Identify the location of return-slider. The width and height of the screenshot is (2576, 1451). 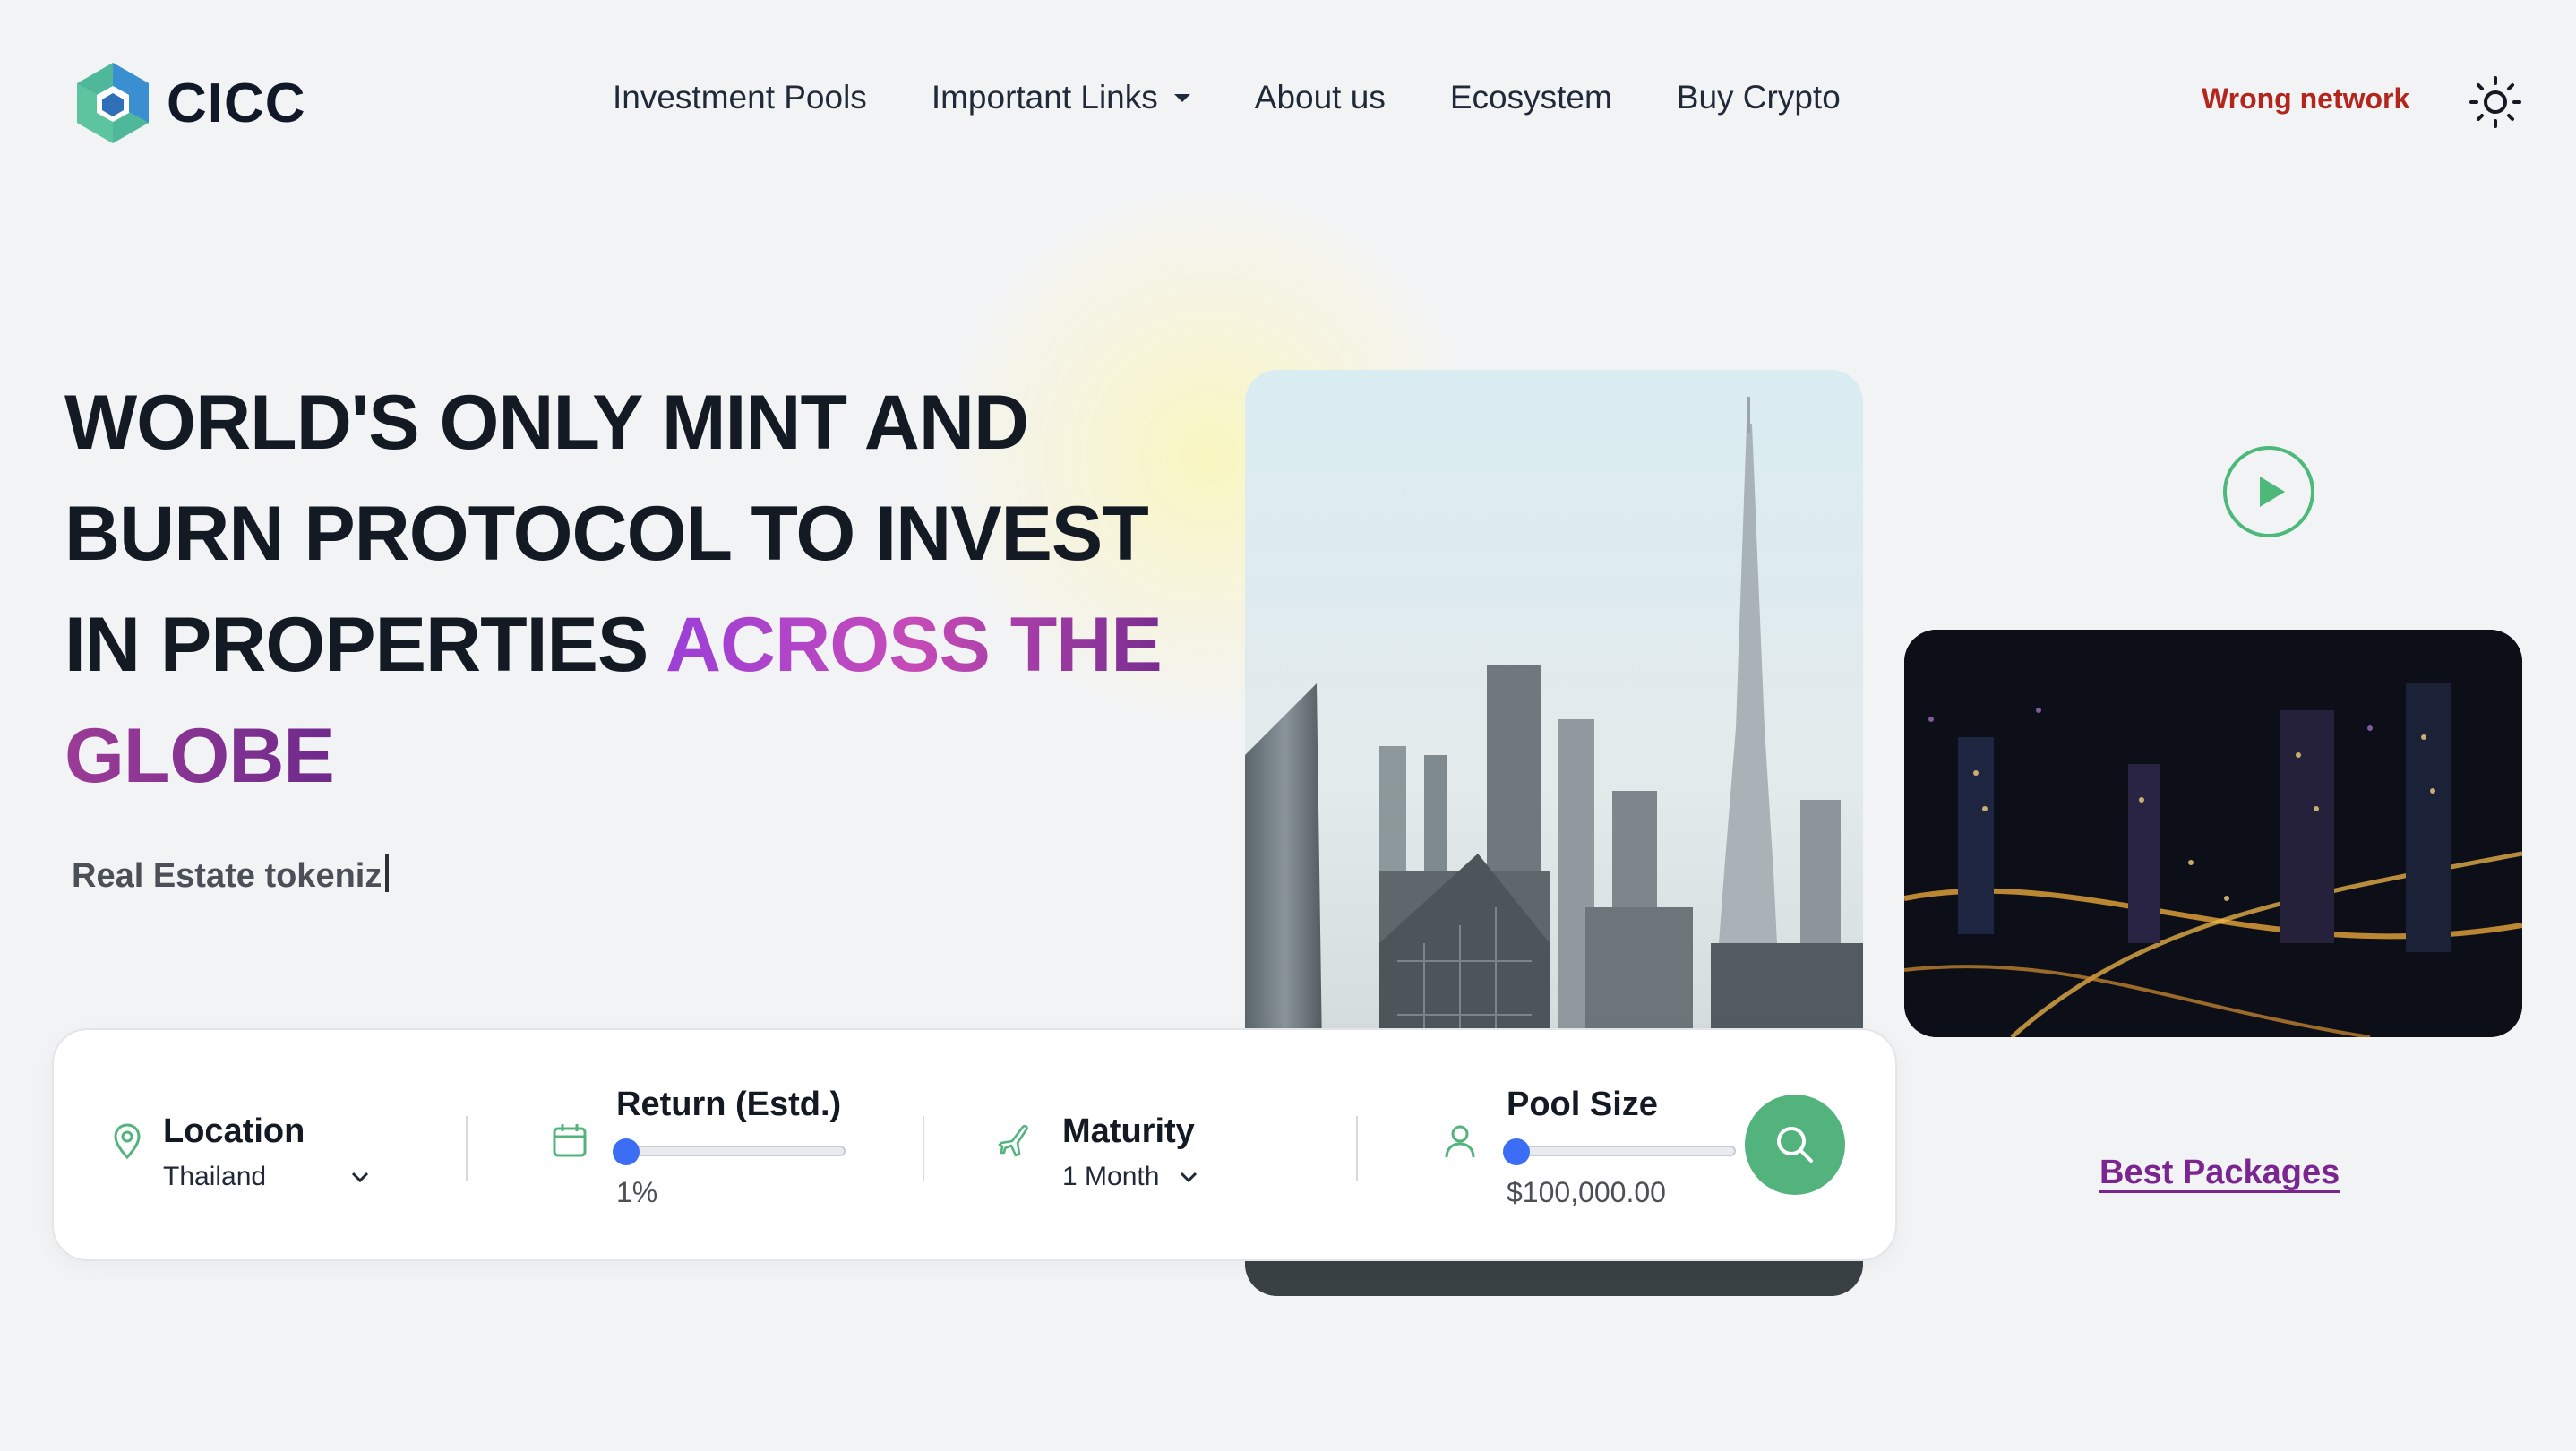
(729, 1152).